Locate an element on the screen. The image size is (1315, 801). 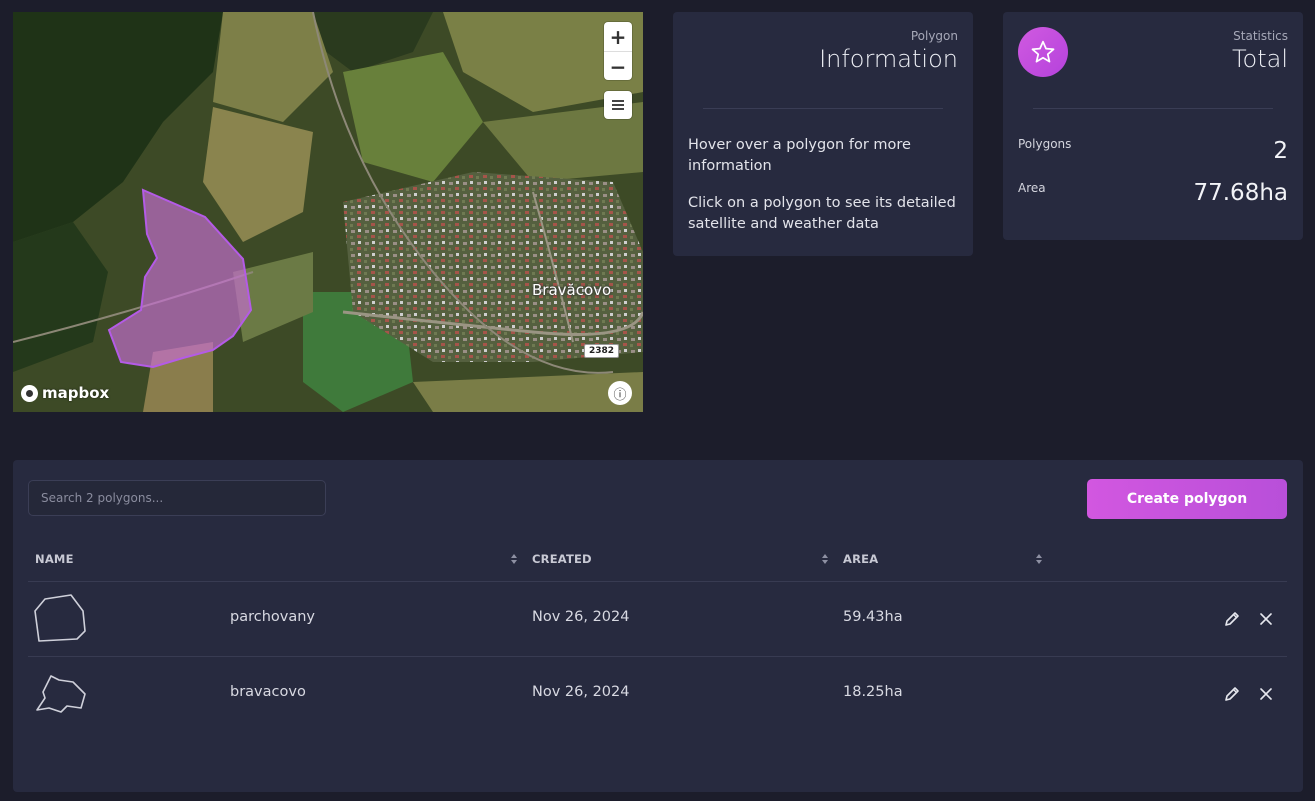
card-subtitle: Polygon is located at coordinates (934, 36).